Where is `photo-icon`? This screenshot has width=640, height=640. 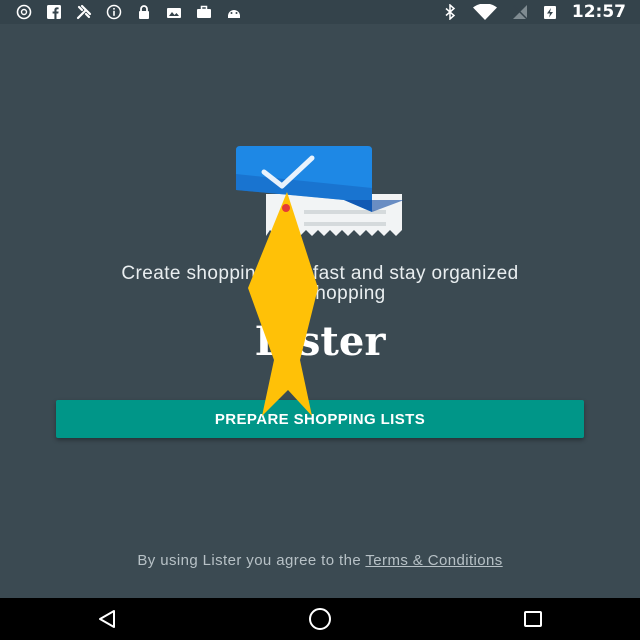
photo-icon is located at coordinates (174, 12).